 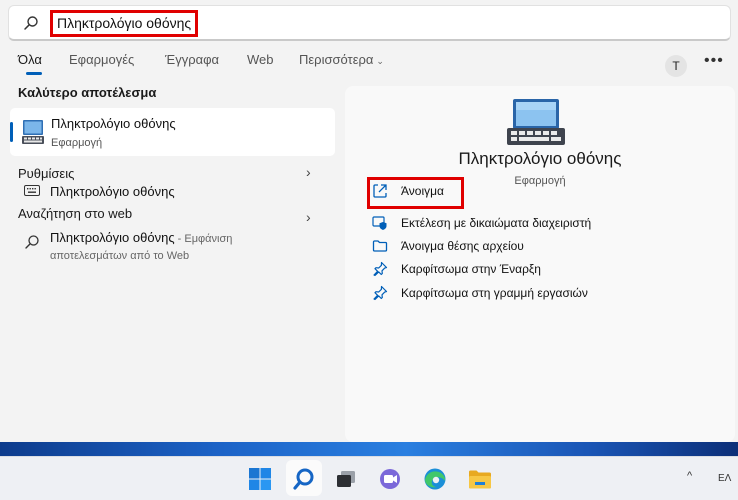 I want to click on best-match-subtitle: Εφαρμογή, so click(x=77, y=143).